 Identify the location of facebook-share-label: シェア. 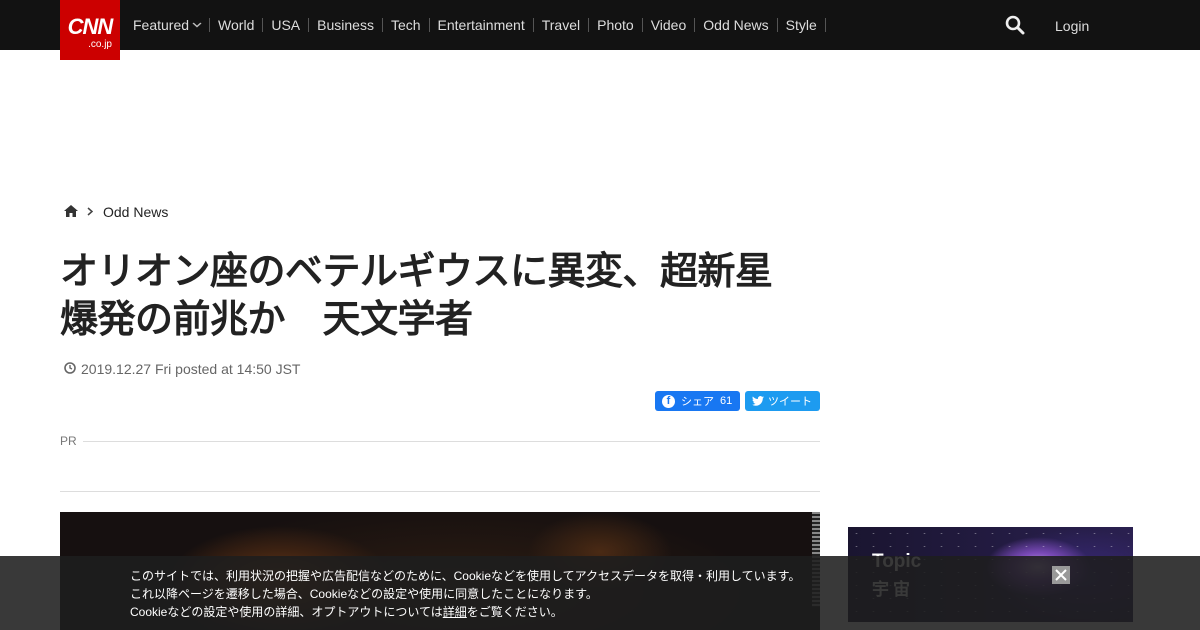
(697, 402).